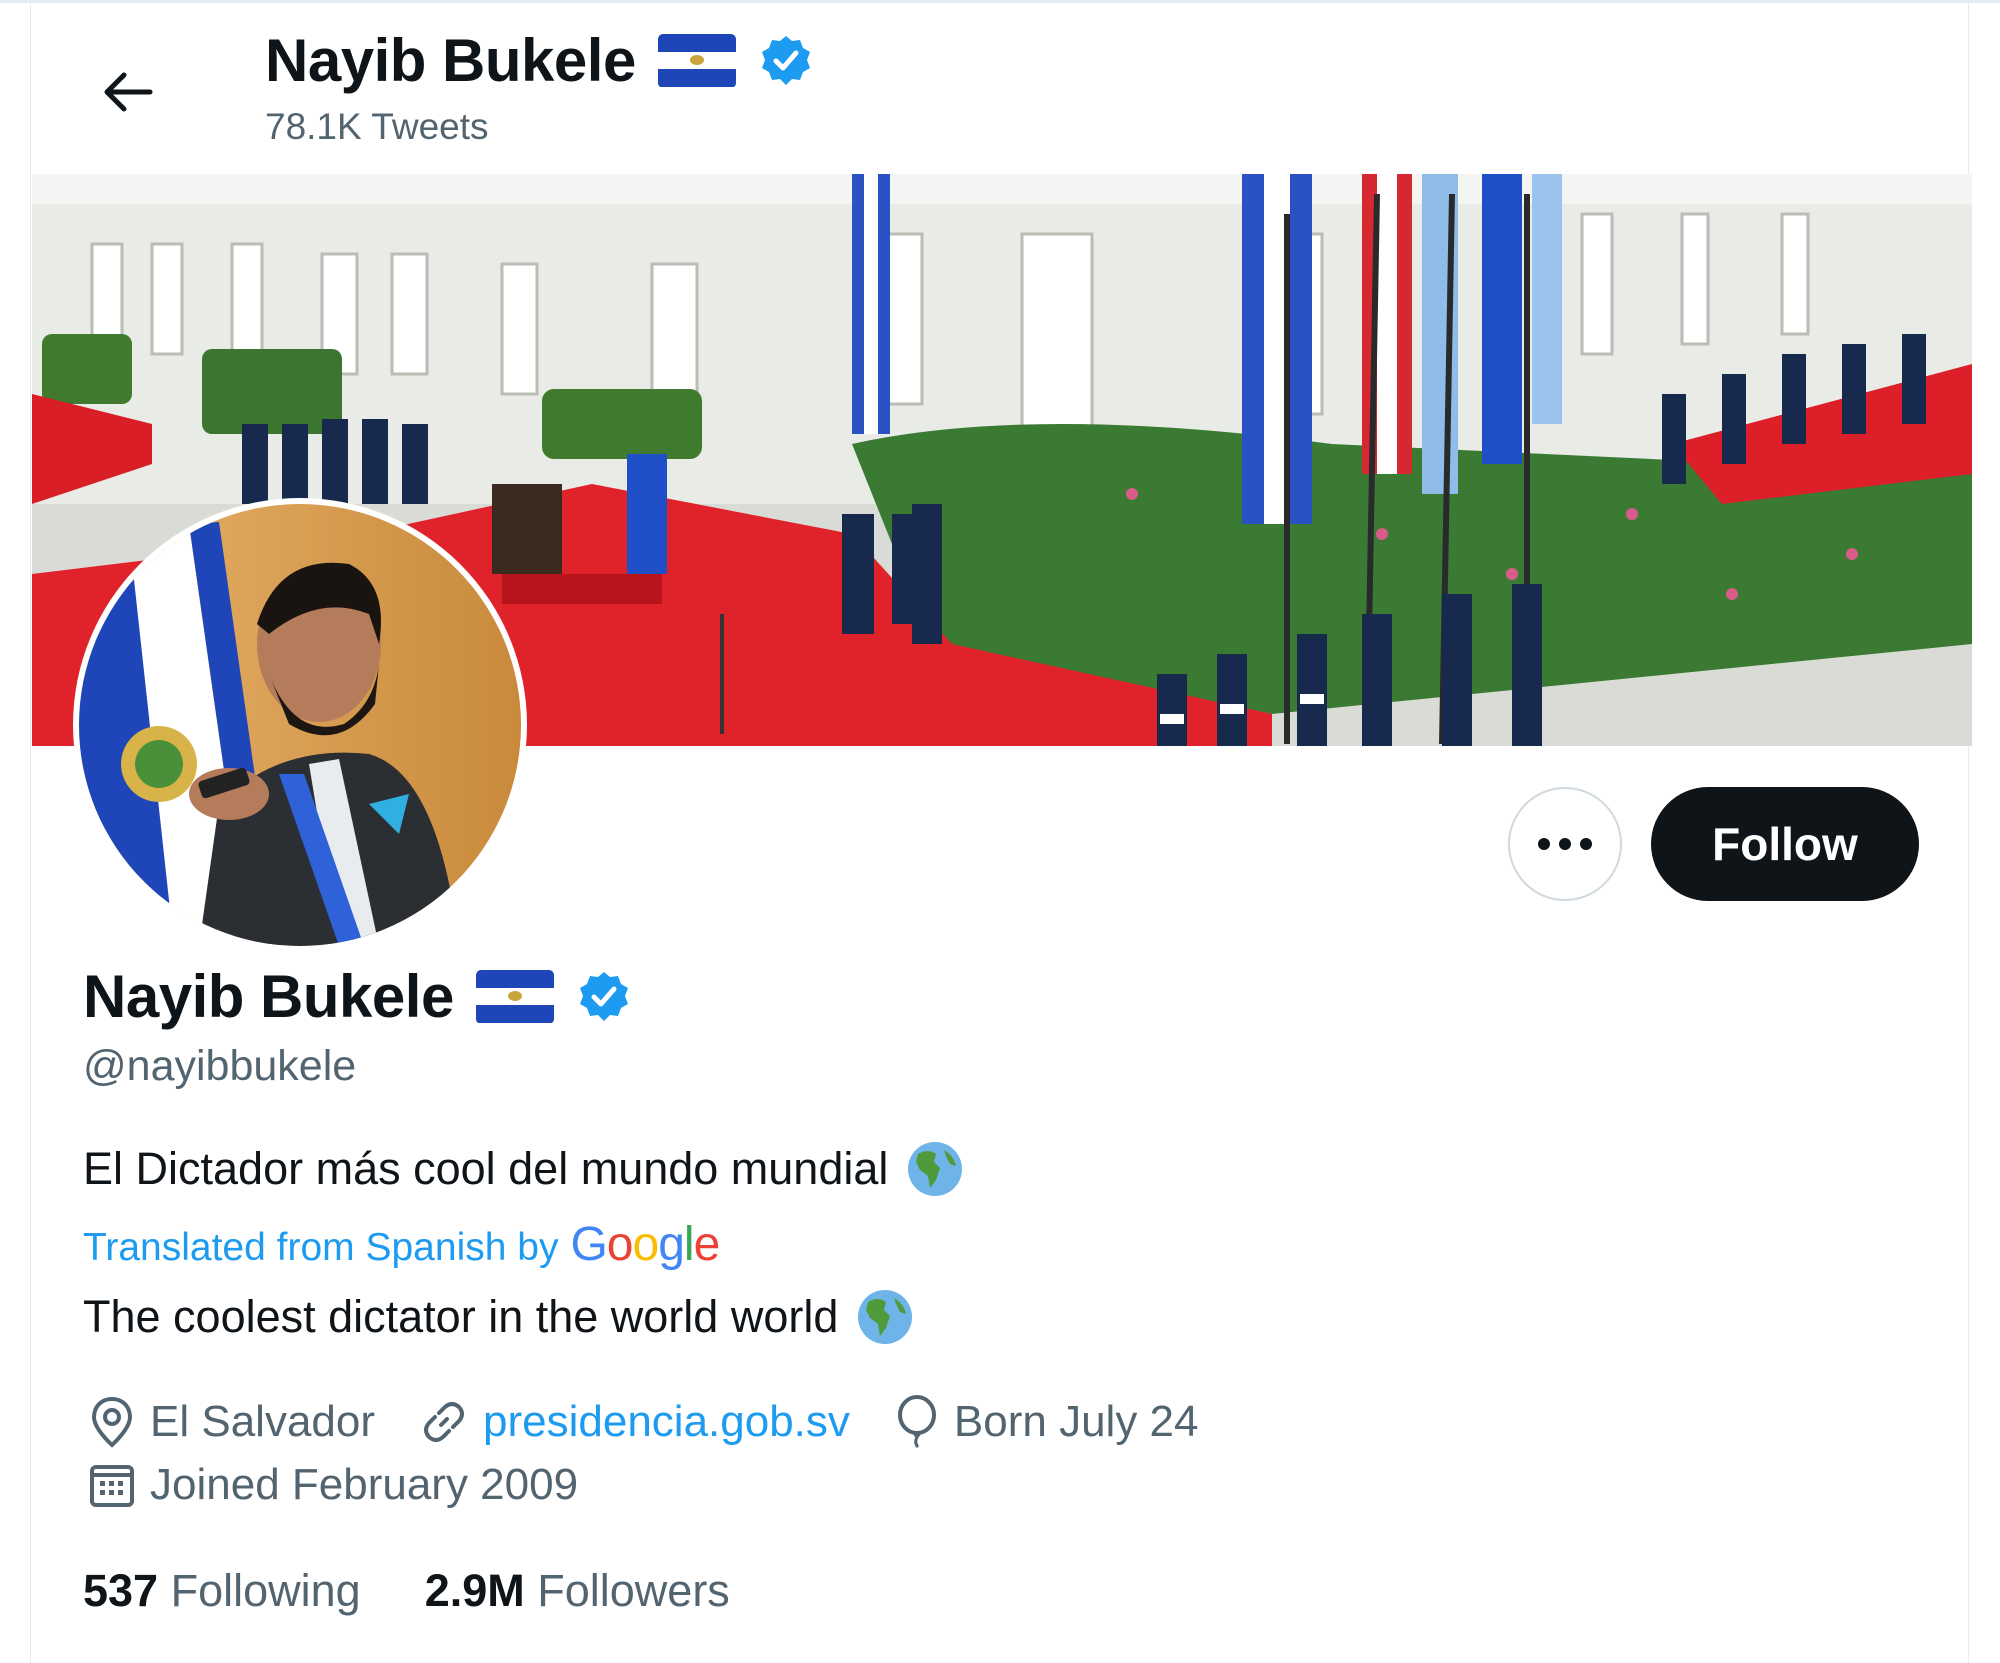 This screenshot has height=1663, width=2000. I want to click on link-icon, so click(444, 1422).